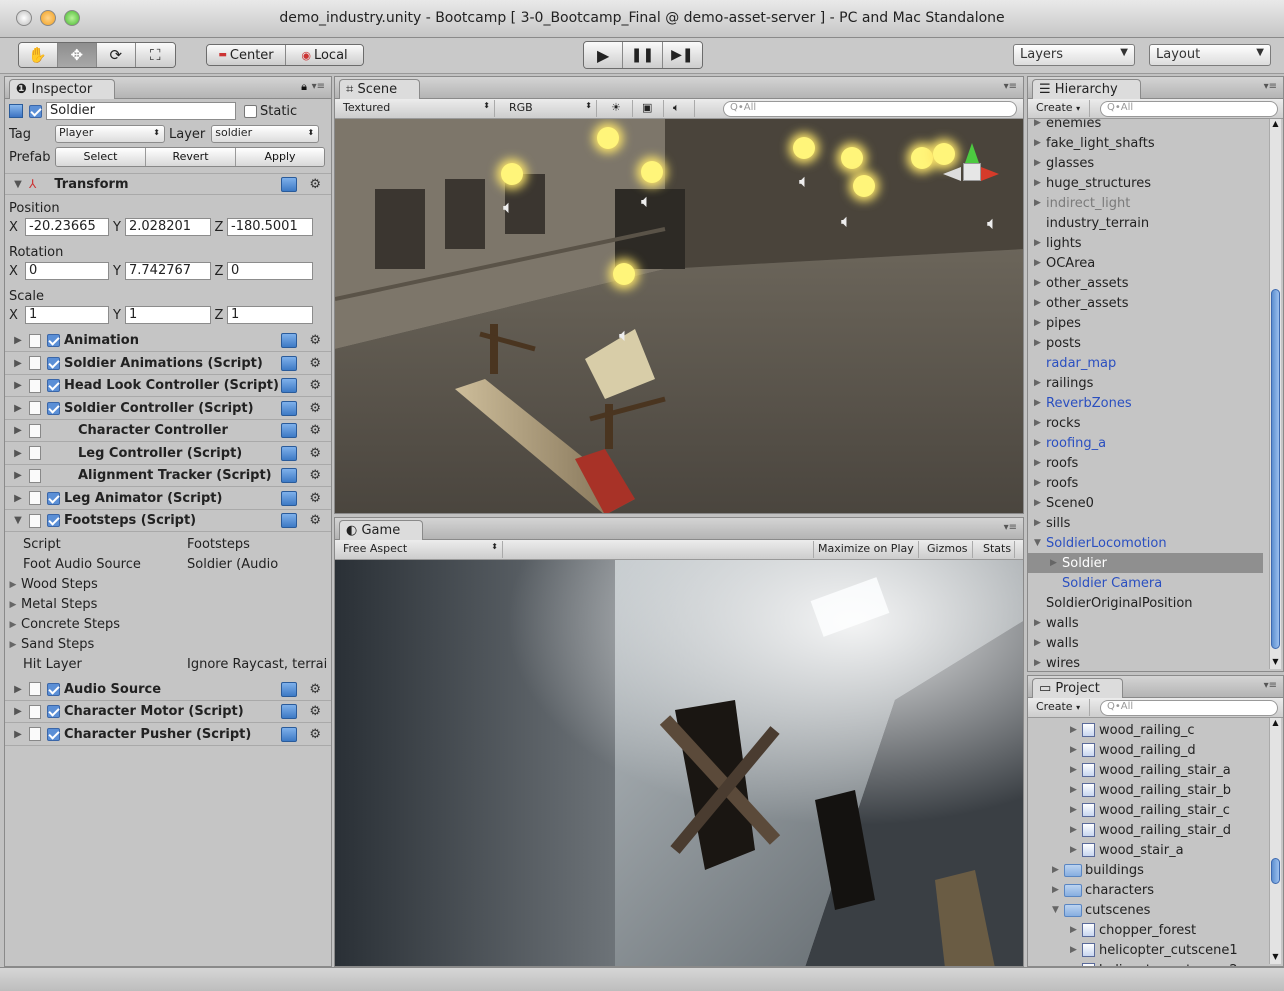  What do you see at coordinates (257, 664) in the screenshot?
I see `property-value: Ignore Raycast, terrai` at bounding box center [257, 664].